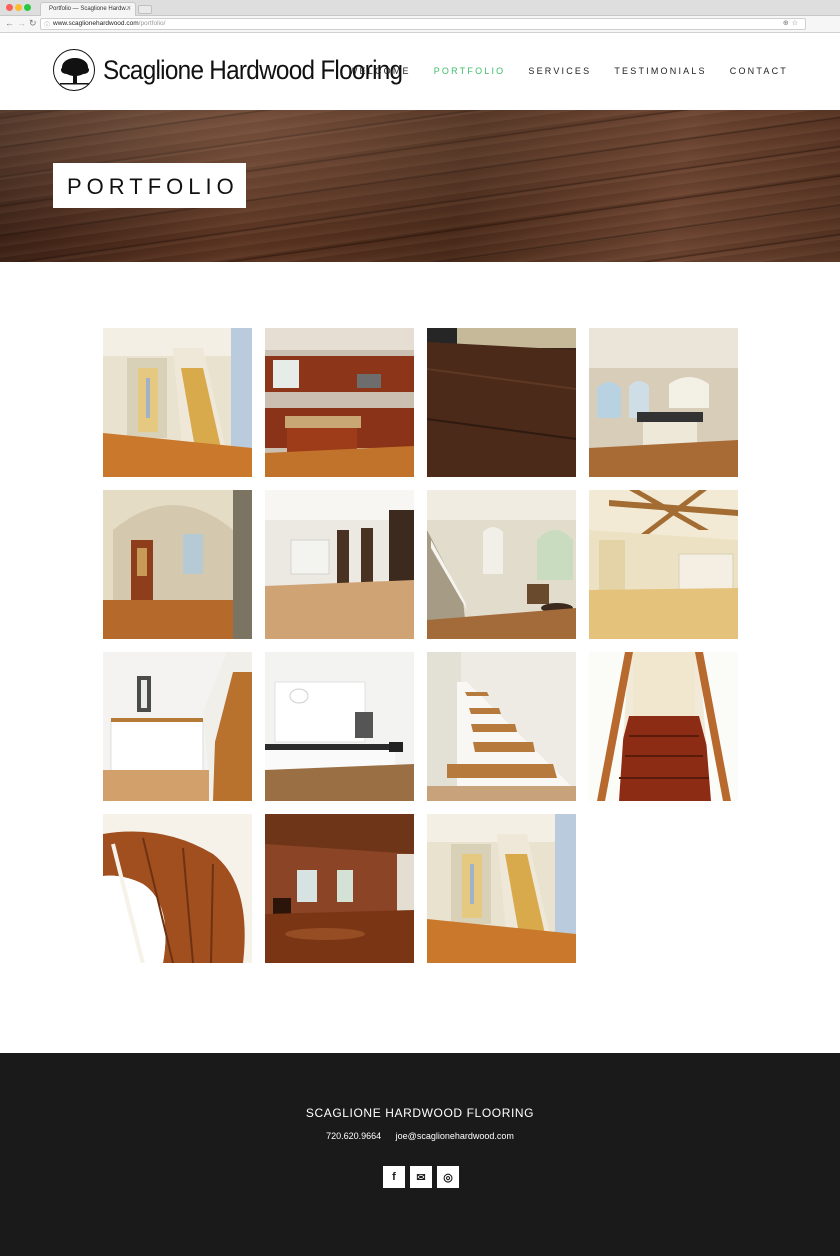 The image size is (840, 1256). What do you see at coordinates (470, 71) in the screenshot?
I see `nav-portfolio: PORTFOLIO` at bounding box center [470, 71].